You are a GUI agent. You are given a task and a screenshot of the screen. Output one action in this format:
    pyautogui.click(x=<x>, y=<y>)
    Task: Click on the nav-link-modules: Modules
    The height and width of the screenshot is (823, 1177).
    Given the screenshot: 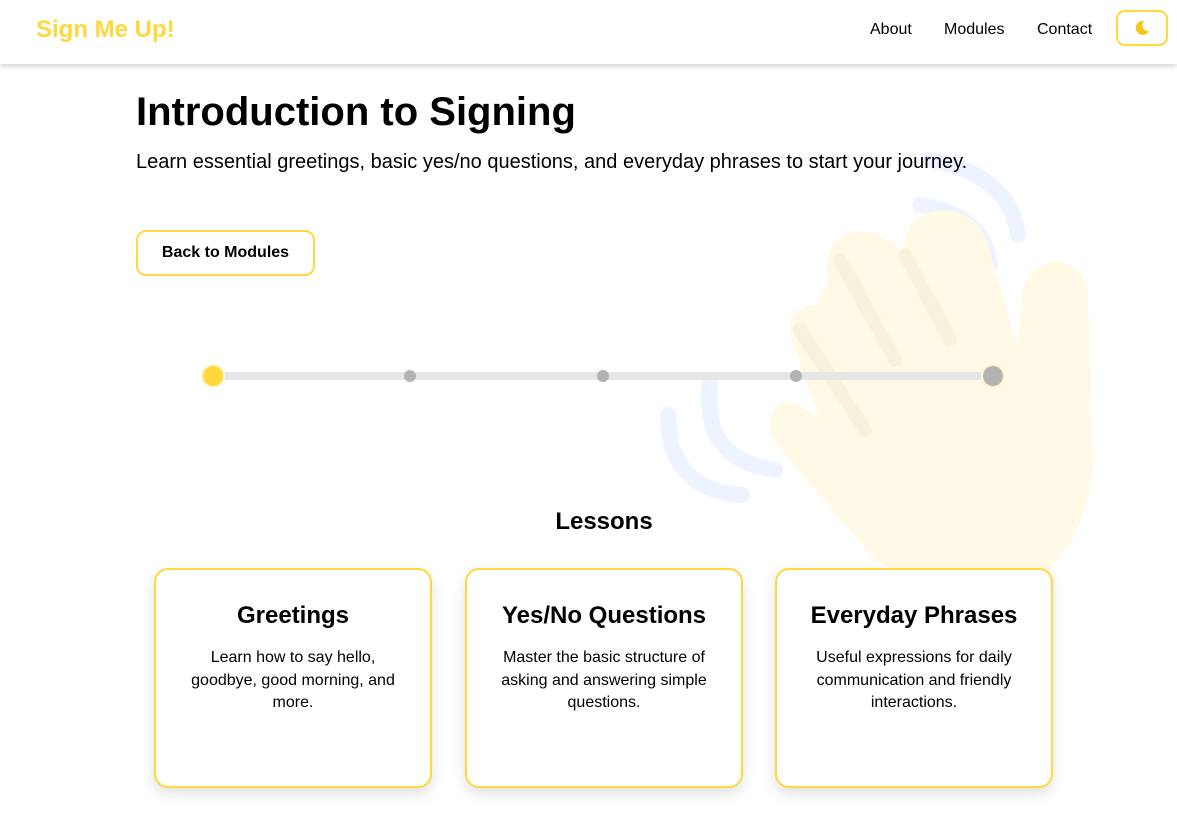 What is the action you would take?
    pyautogui.click(x=974, y=30)
    